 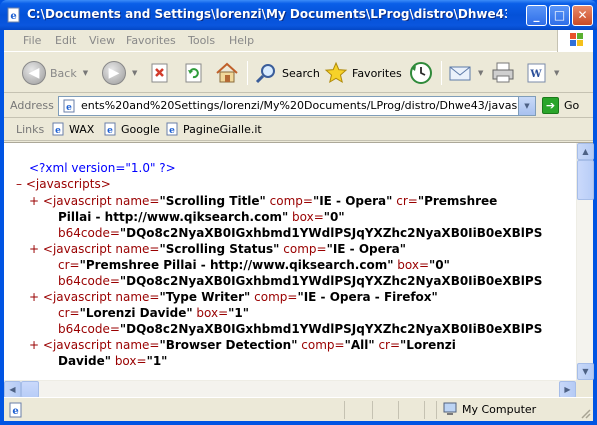 I want to click on attr-value: "All", so click(x=359, y=345).